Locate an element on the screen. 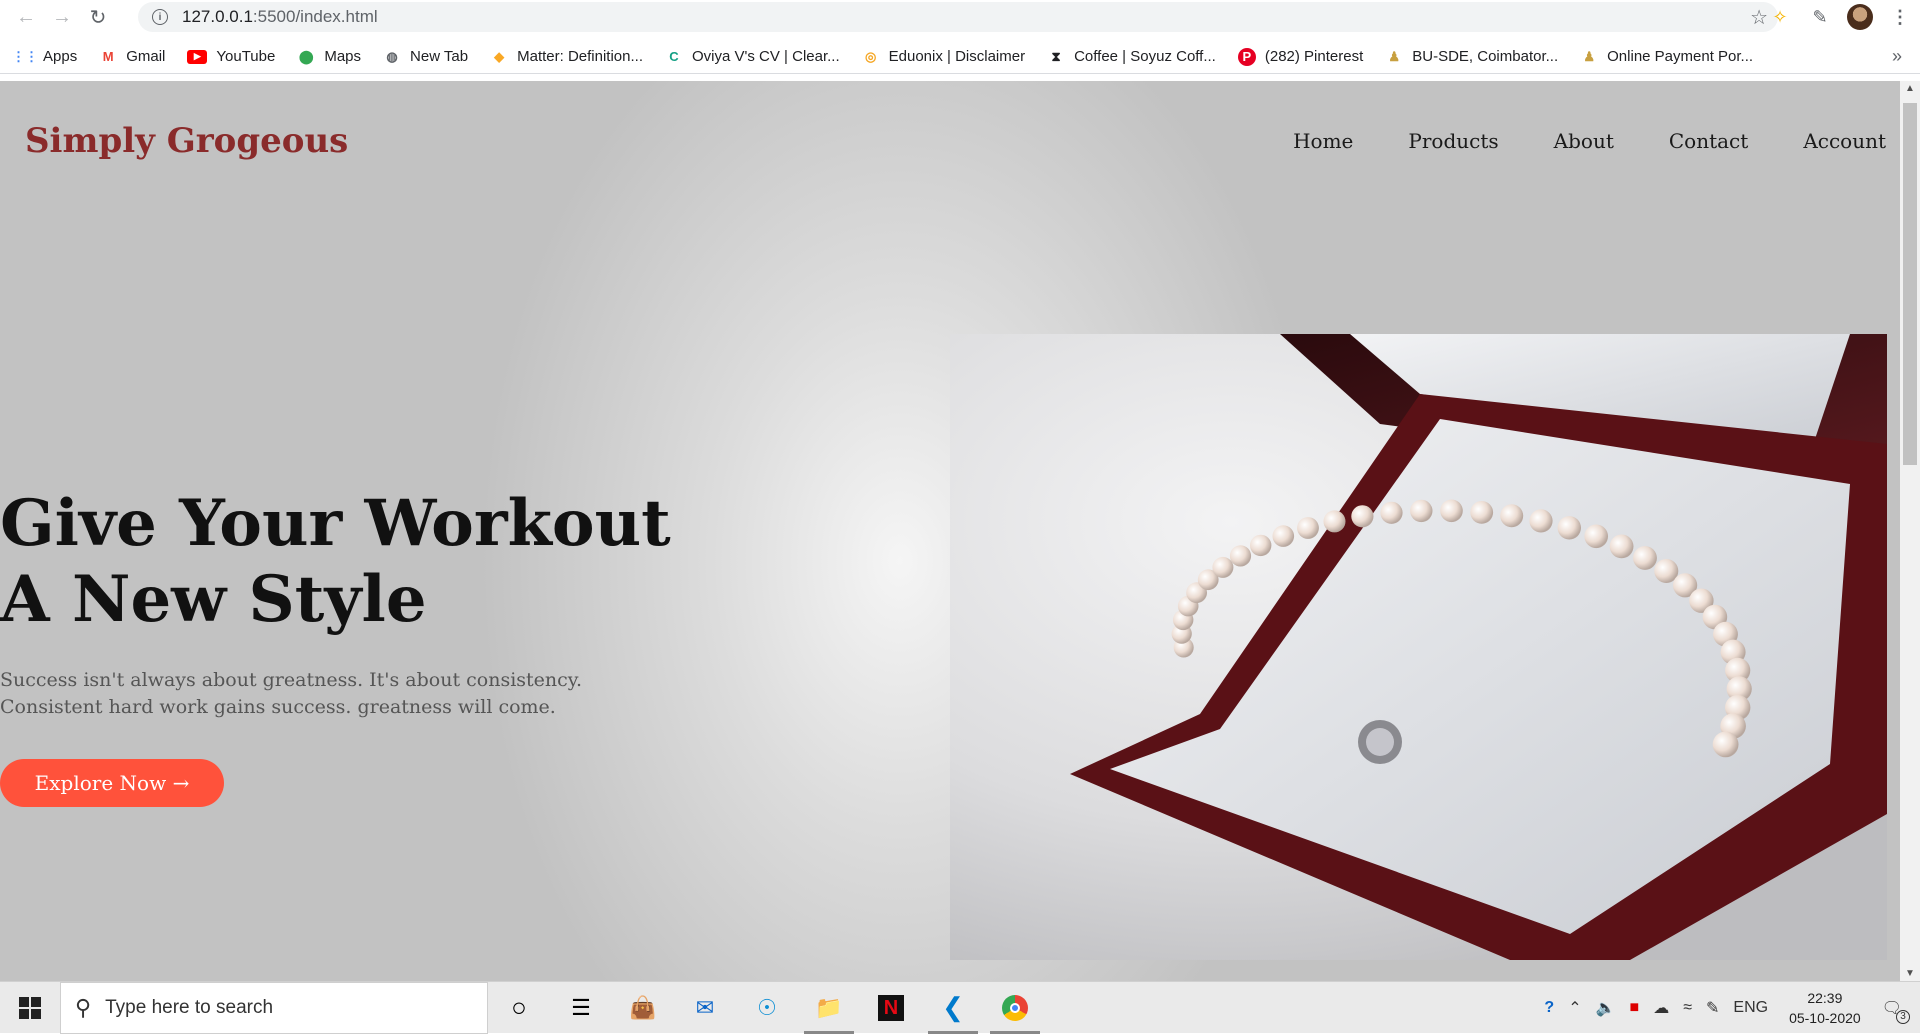 This screenshot has width=1920, height=1034. task-view-icon: ☰ is located at coordinates (581, 1008).